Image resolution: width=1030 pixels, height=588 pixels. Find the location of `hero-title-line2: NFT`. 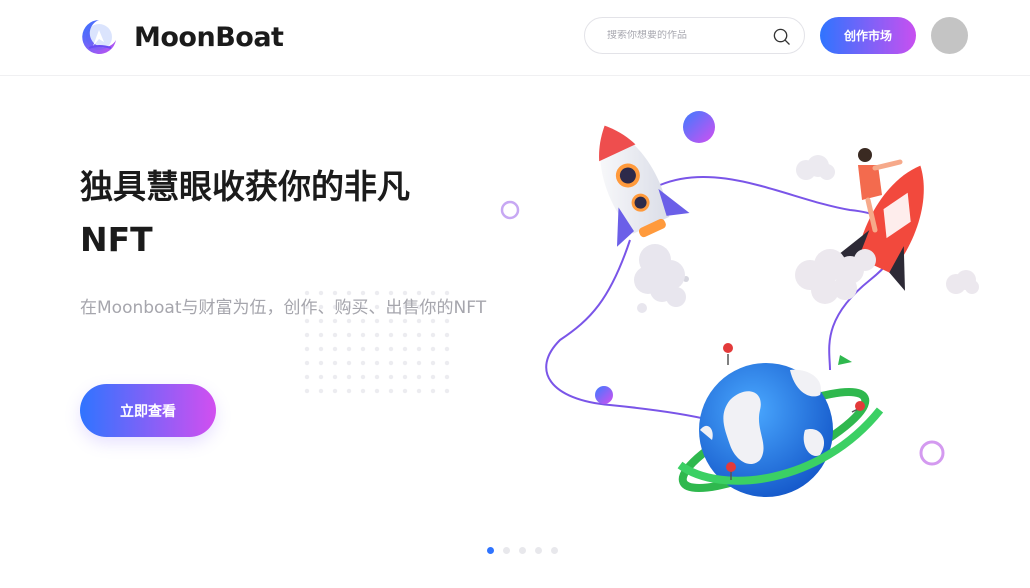

hero-title-line2: NFT is located at coordinates (116, 239).